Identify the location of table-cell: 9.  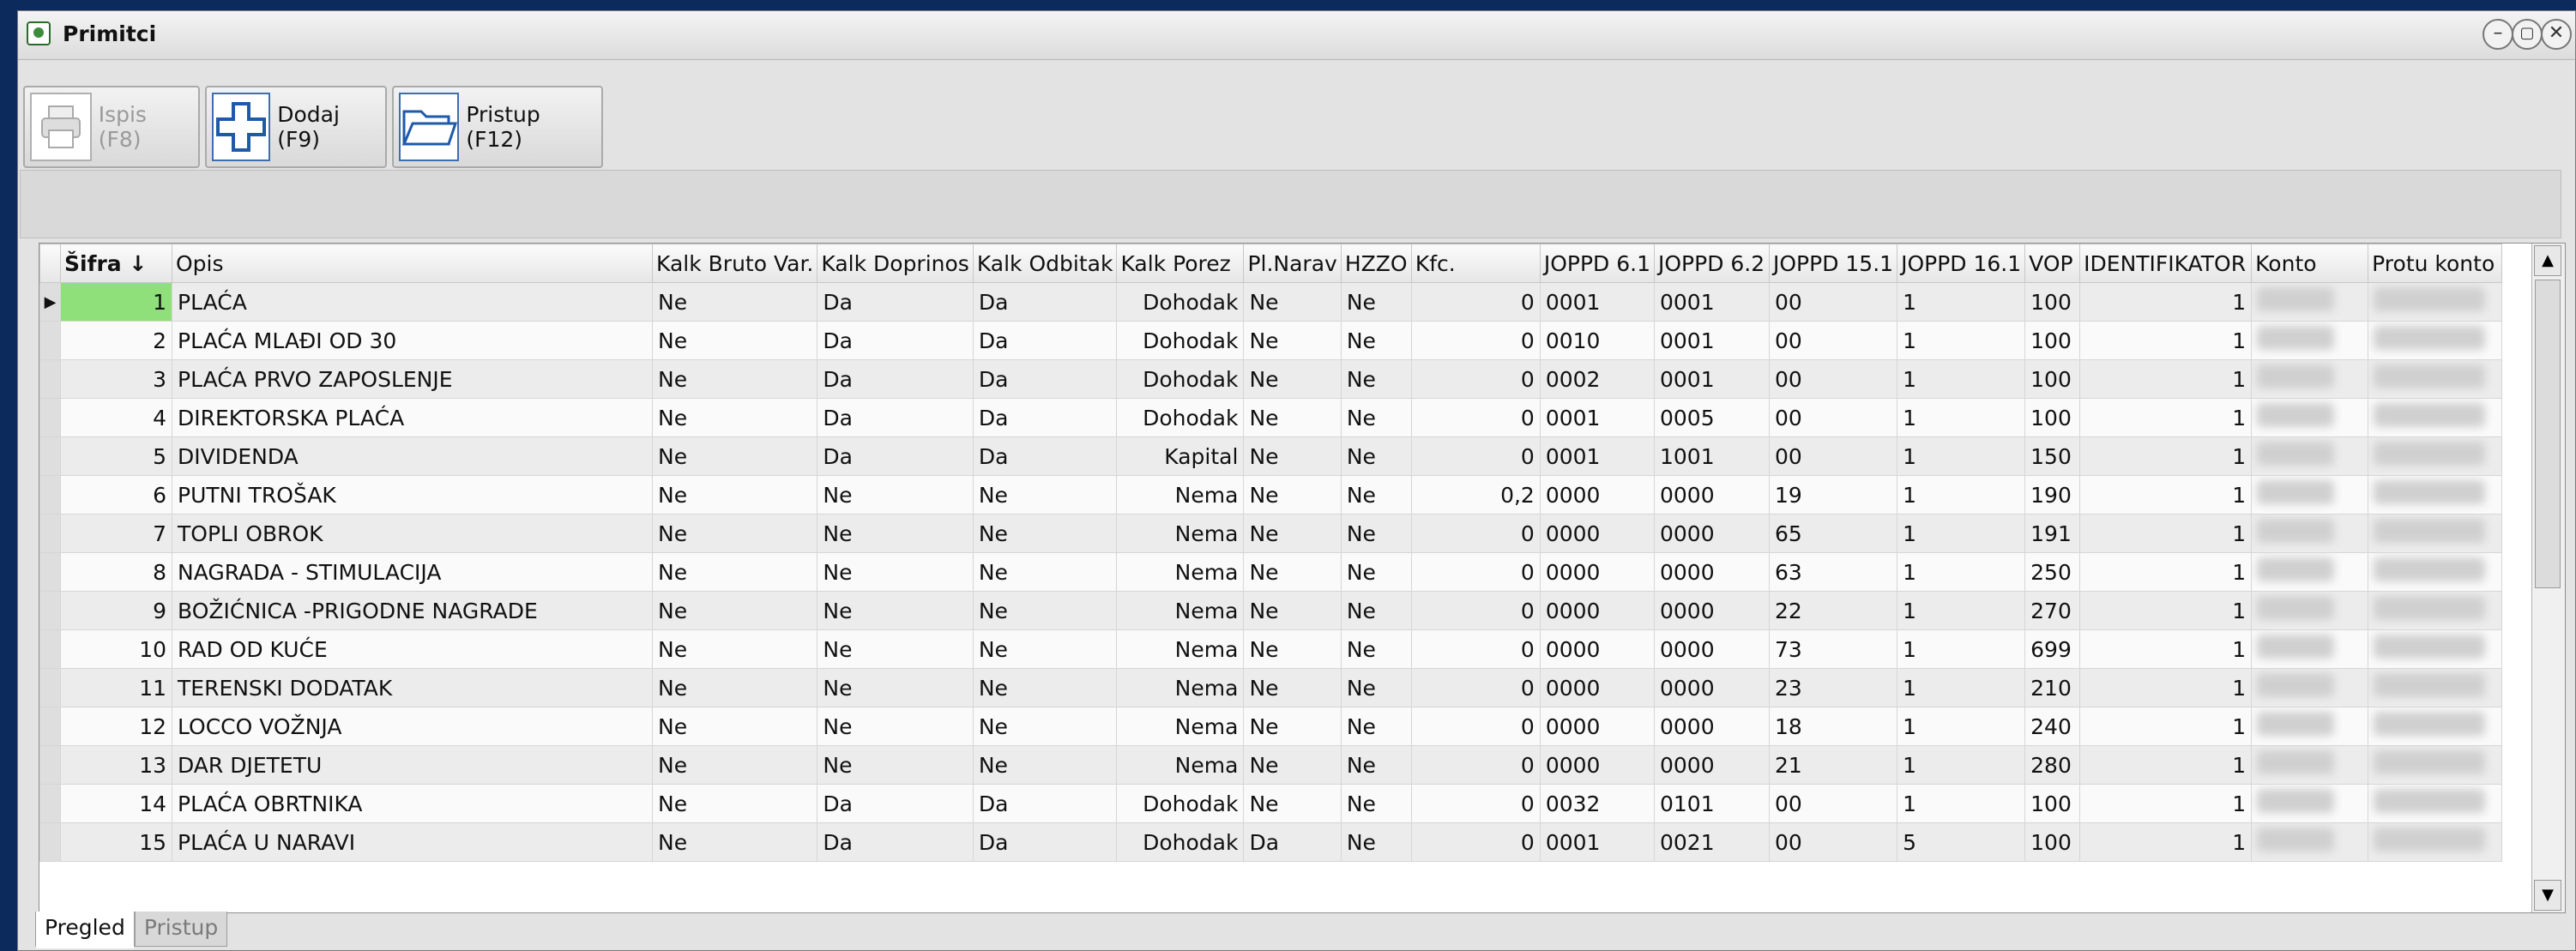
(116, 610).